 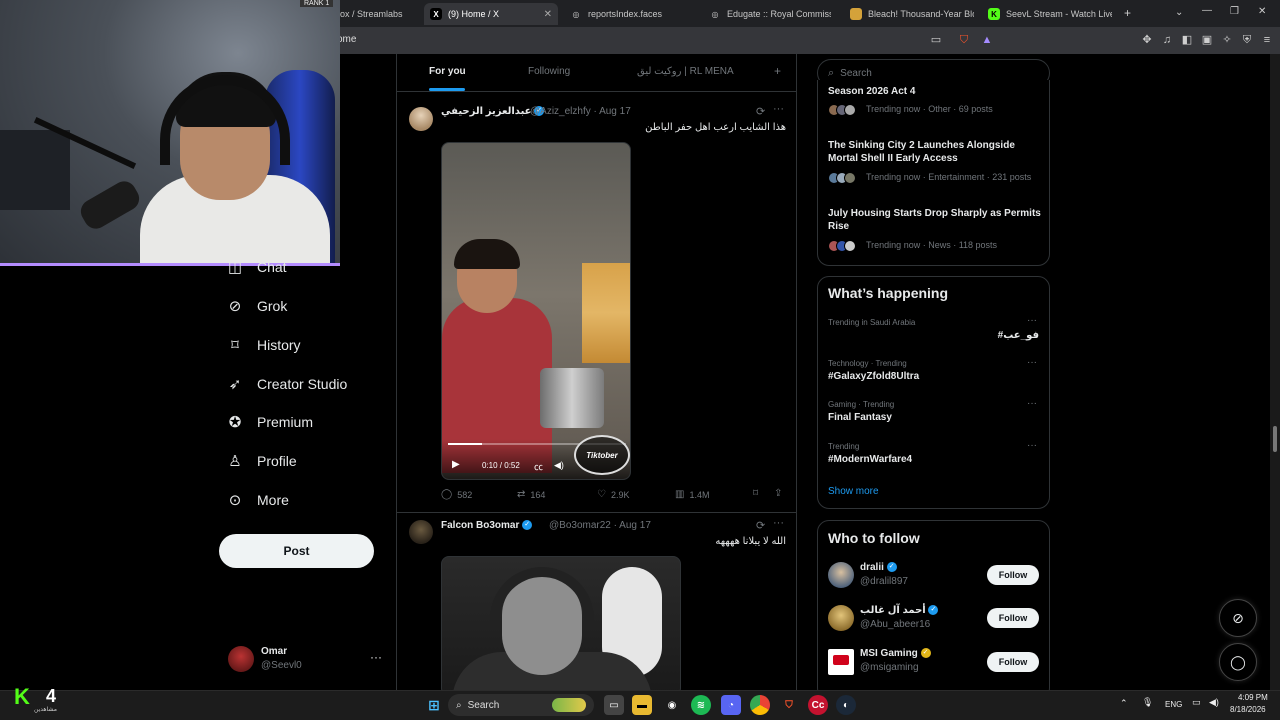 I want to click on new-tab-button: +, so click(x=1127, y=13).